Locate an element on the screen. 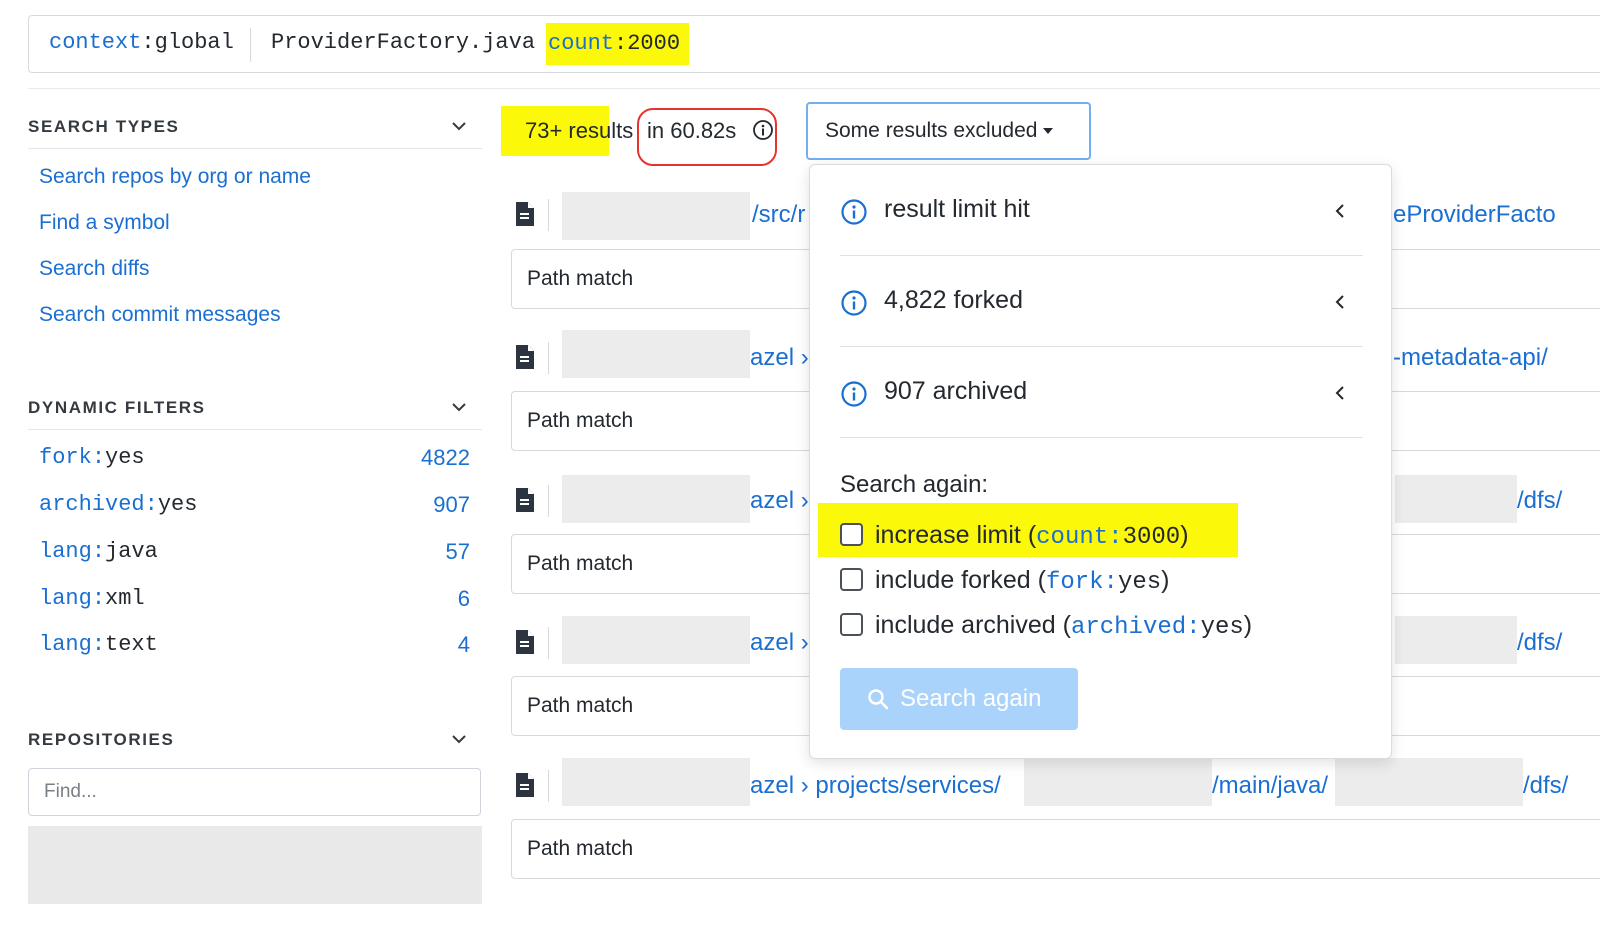  filter-count: 6 is located at coordinates (463, 598).